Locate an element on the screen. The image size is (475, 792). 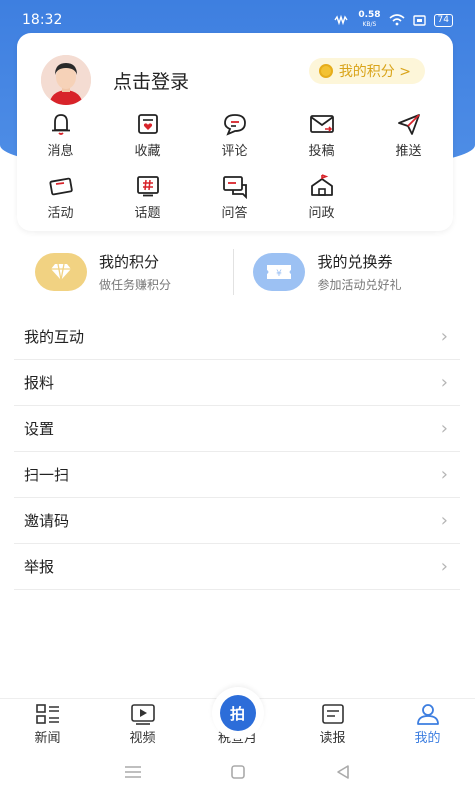
grid-item-qa: 问答 is located at coordinates (234, 197).